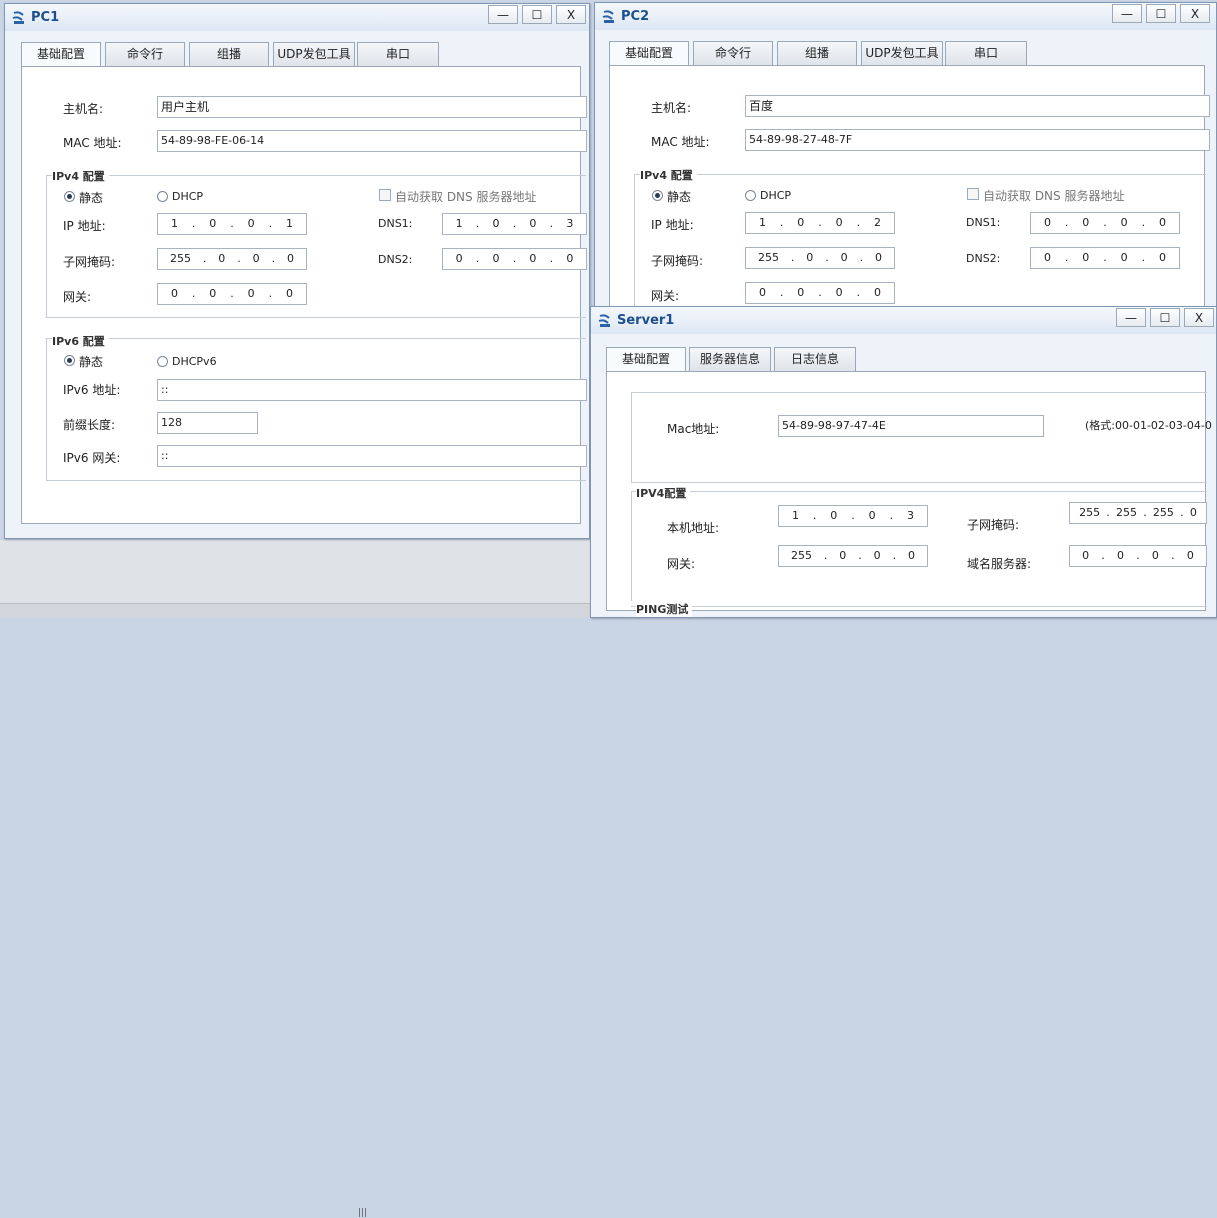 The image size is (1217, 1218). I want to click on dns-server-field: 0.0.0.0, so click(1138, 556).